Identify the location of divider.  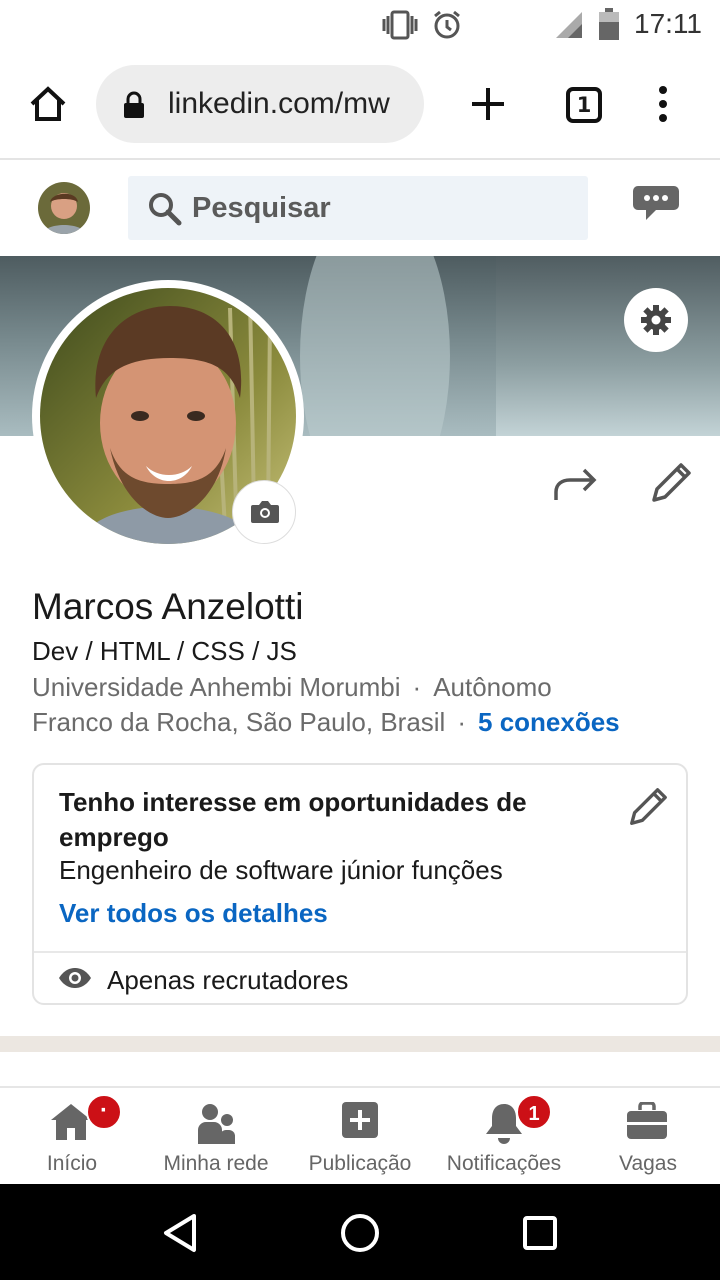
(360, 952).